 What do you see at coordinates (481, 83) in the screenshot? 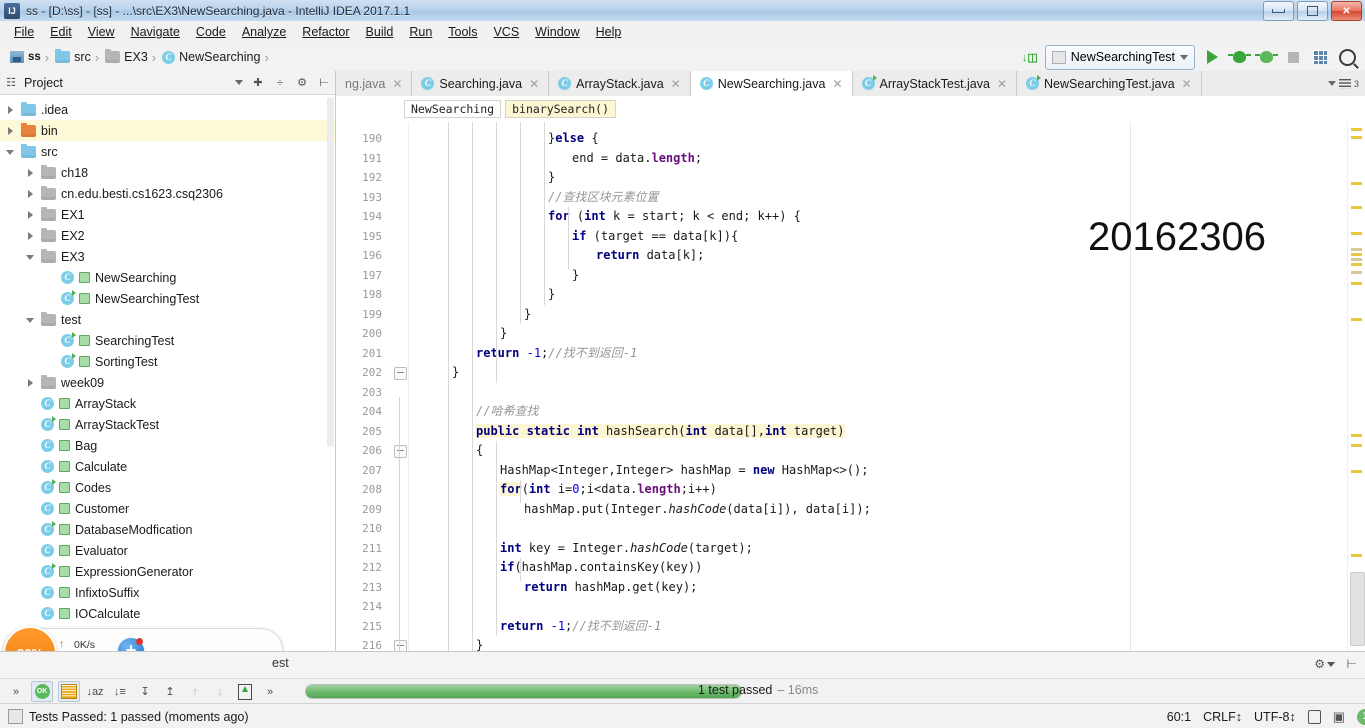
I see `editor-tab-searching: C Searching.java ✕` at bounding box center [481, 83].